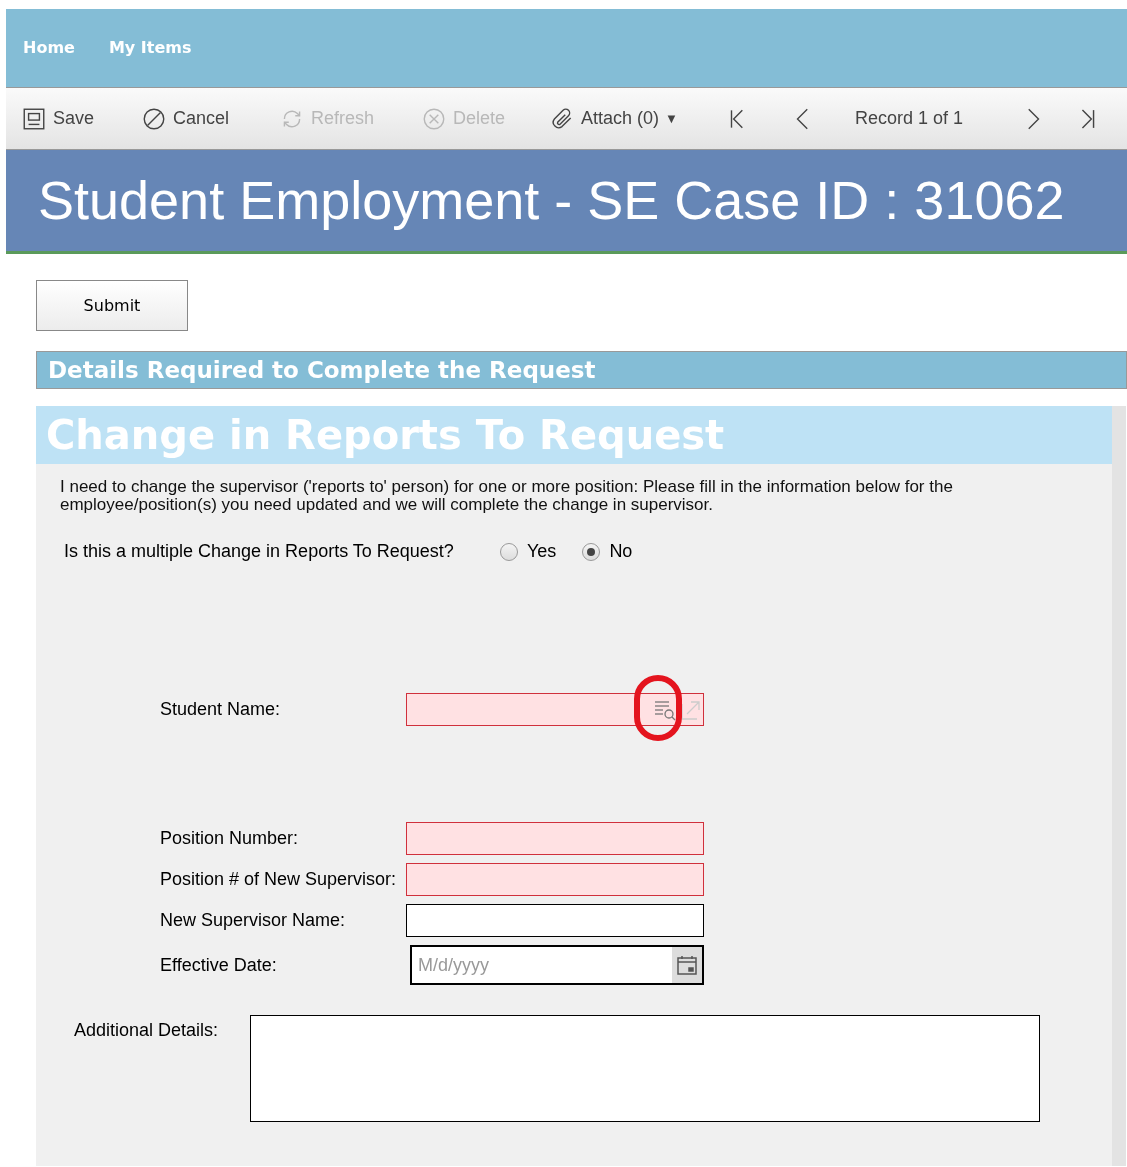 The image size is (1127, 1167). Describe the element at coordinates (528, 551) in the screenshot. I see `radio-option: Yes` at that location.